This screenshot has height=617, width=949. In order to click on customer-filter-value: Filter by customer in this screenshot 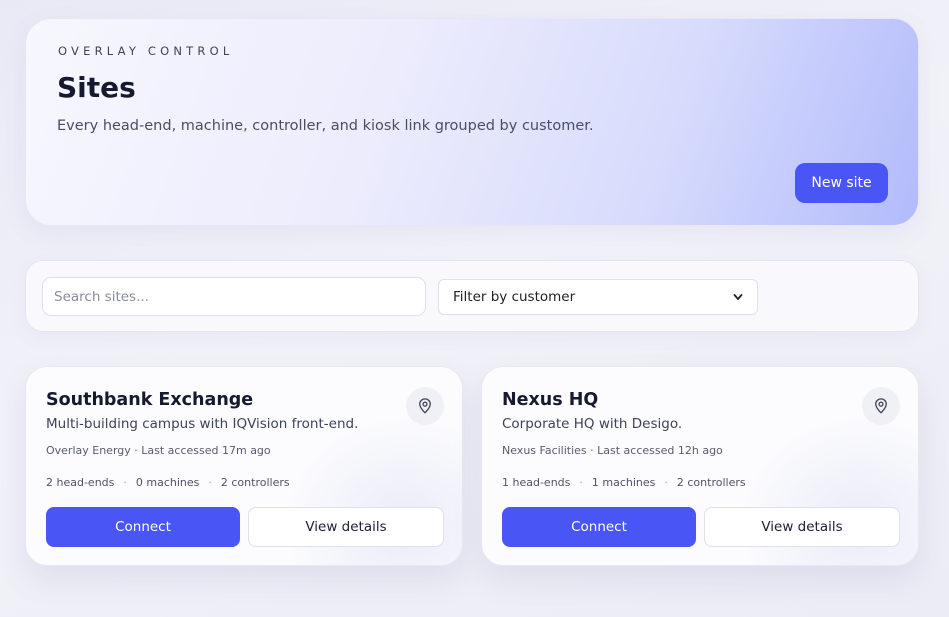, I will do `click(514, 297)`.